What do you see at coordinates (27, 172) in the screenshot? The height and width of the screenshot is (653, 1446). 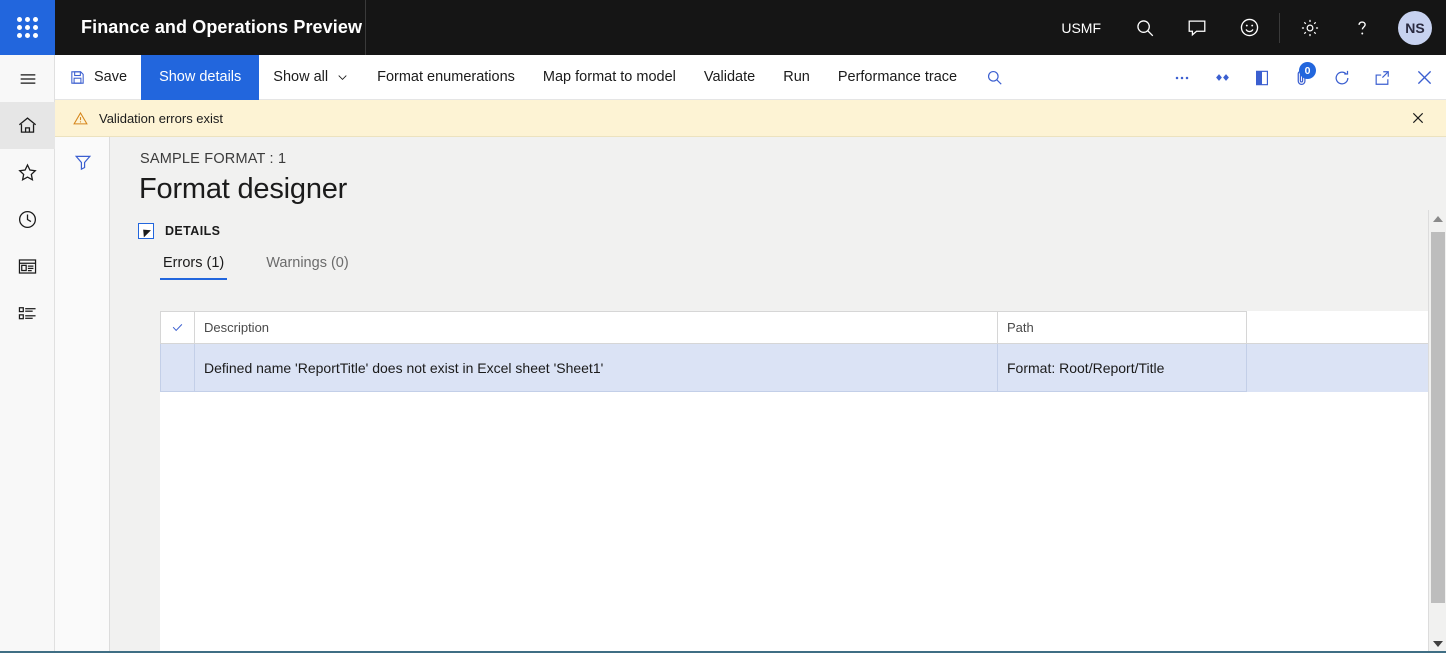 I see `sidebar-item-favorites` at bounding box center [27, 172].